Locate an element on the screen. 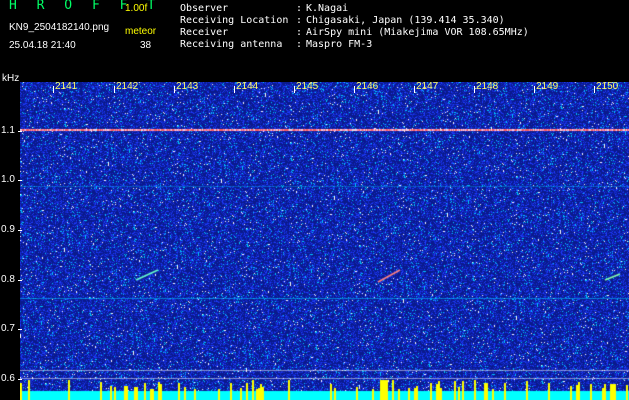 Image resolution: width=629 pixels, height=400 pixels. x-tick-label: 2150 is located at coordinates (607, 86).